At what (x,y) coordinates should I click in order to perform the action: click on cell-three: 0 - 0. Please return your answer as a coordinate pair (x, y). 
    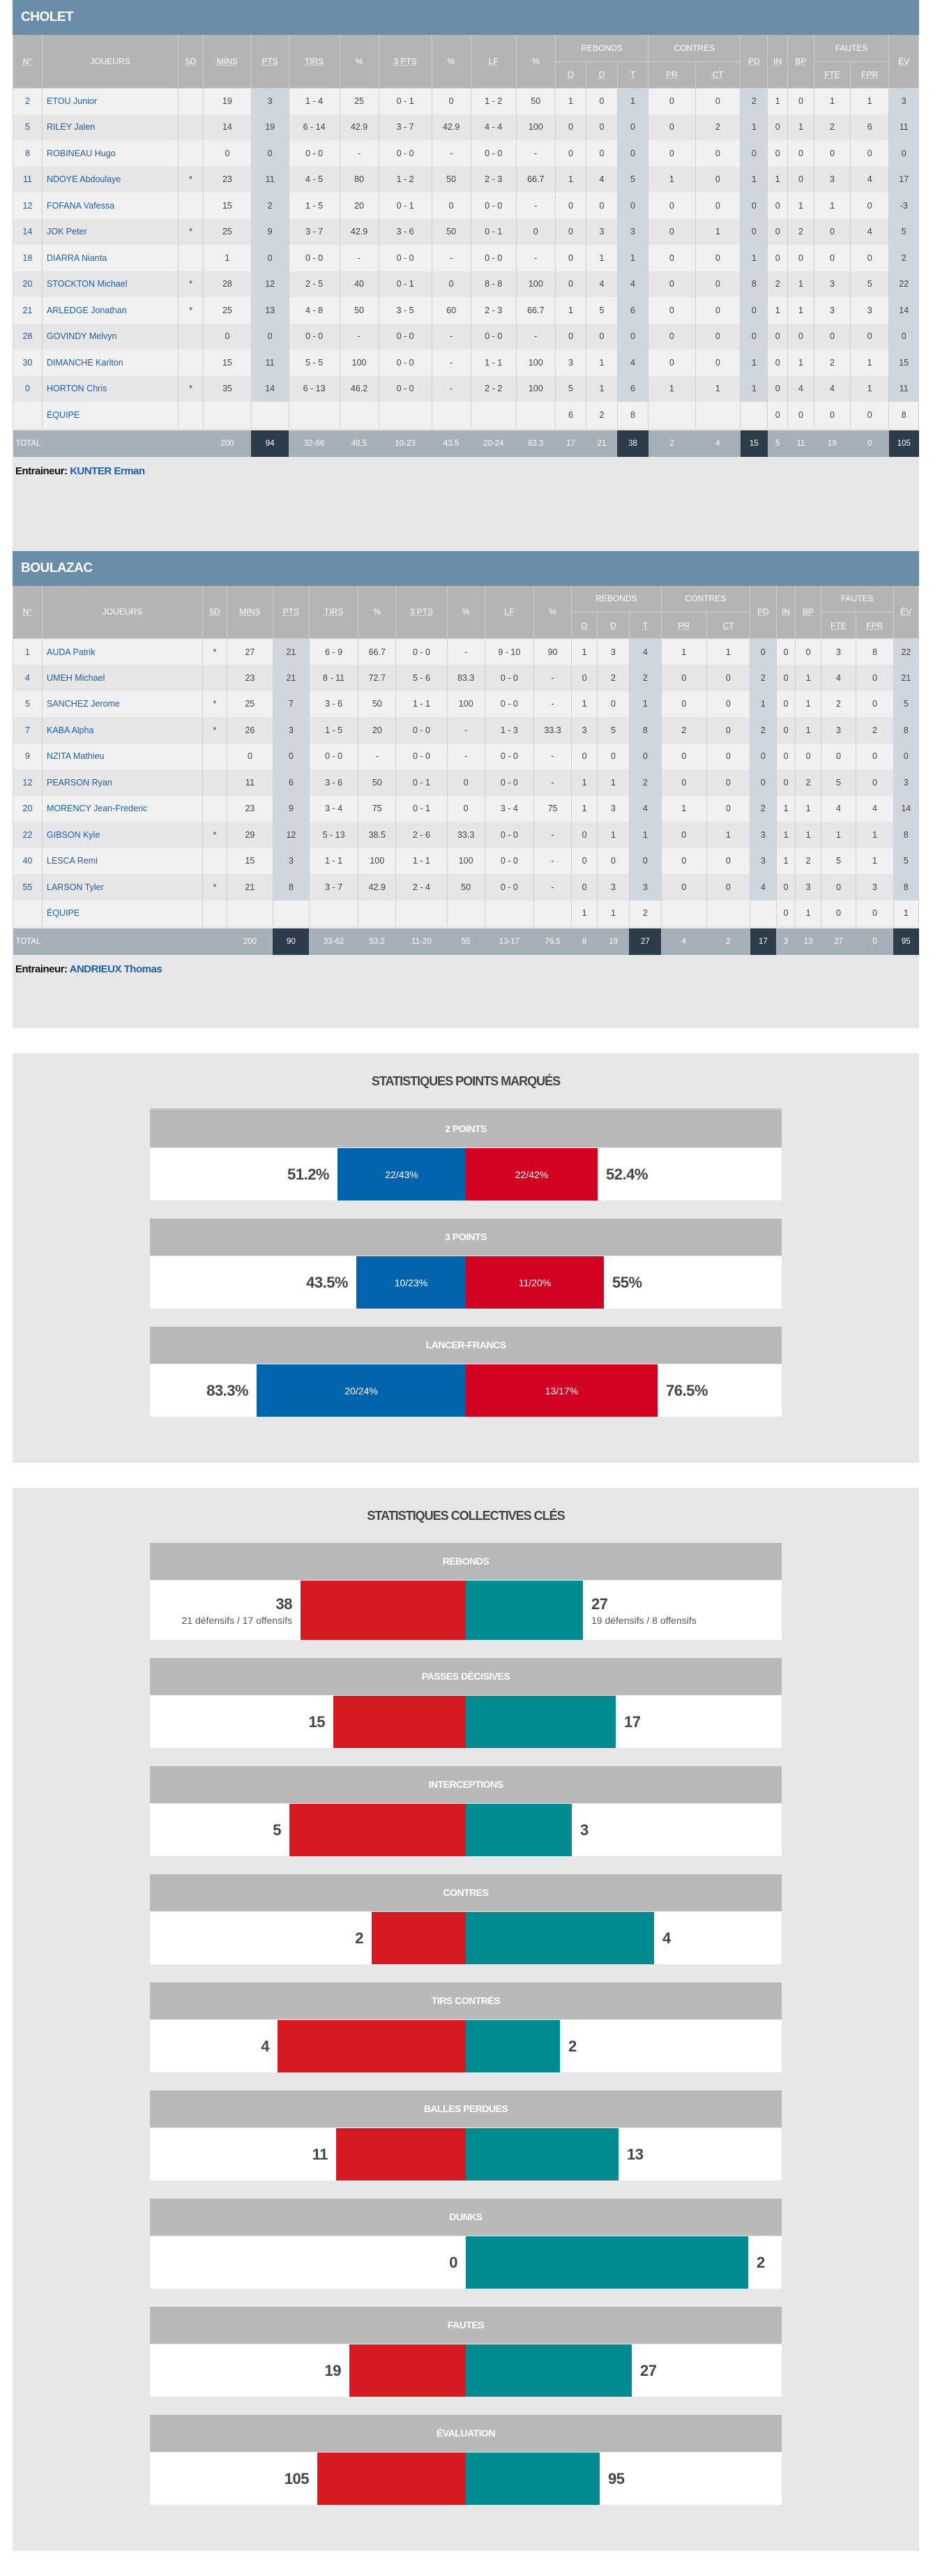
    Looking at the image, I should click on (422, 756).